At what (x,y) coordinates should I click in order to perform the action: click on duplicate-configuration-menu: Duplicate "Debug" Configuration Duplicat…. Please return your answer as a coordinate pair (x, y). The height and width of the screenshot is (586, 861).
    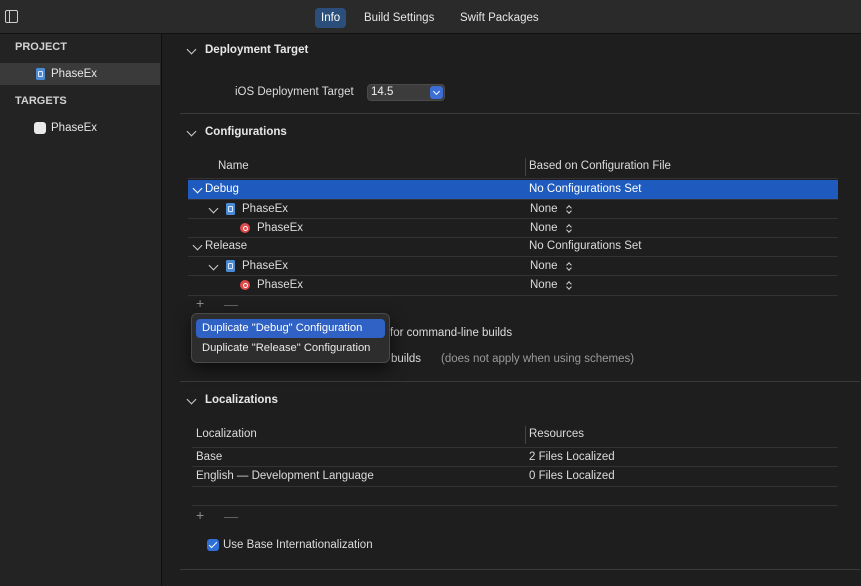
    Looking at the image, I should click on (290, 338).